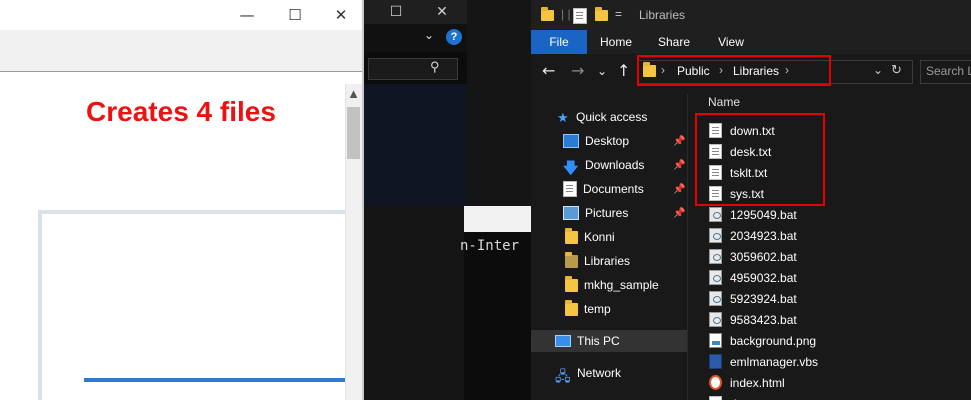  I want to click on file-row: 2034923.bat, so click(753, 235).